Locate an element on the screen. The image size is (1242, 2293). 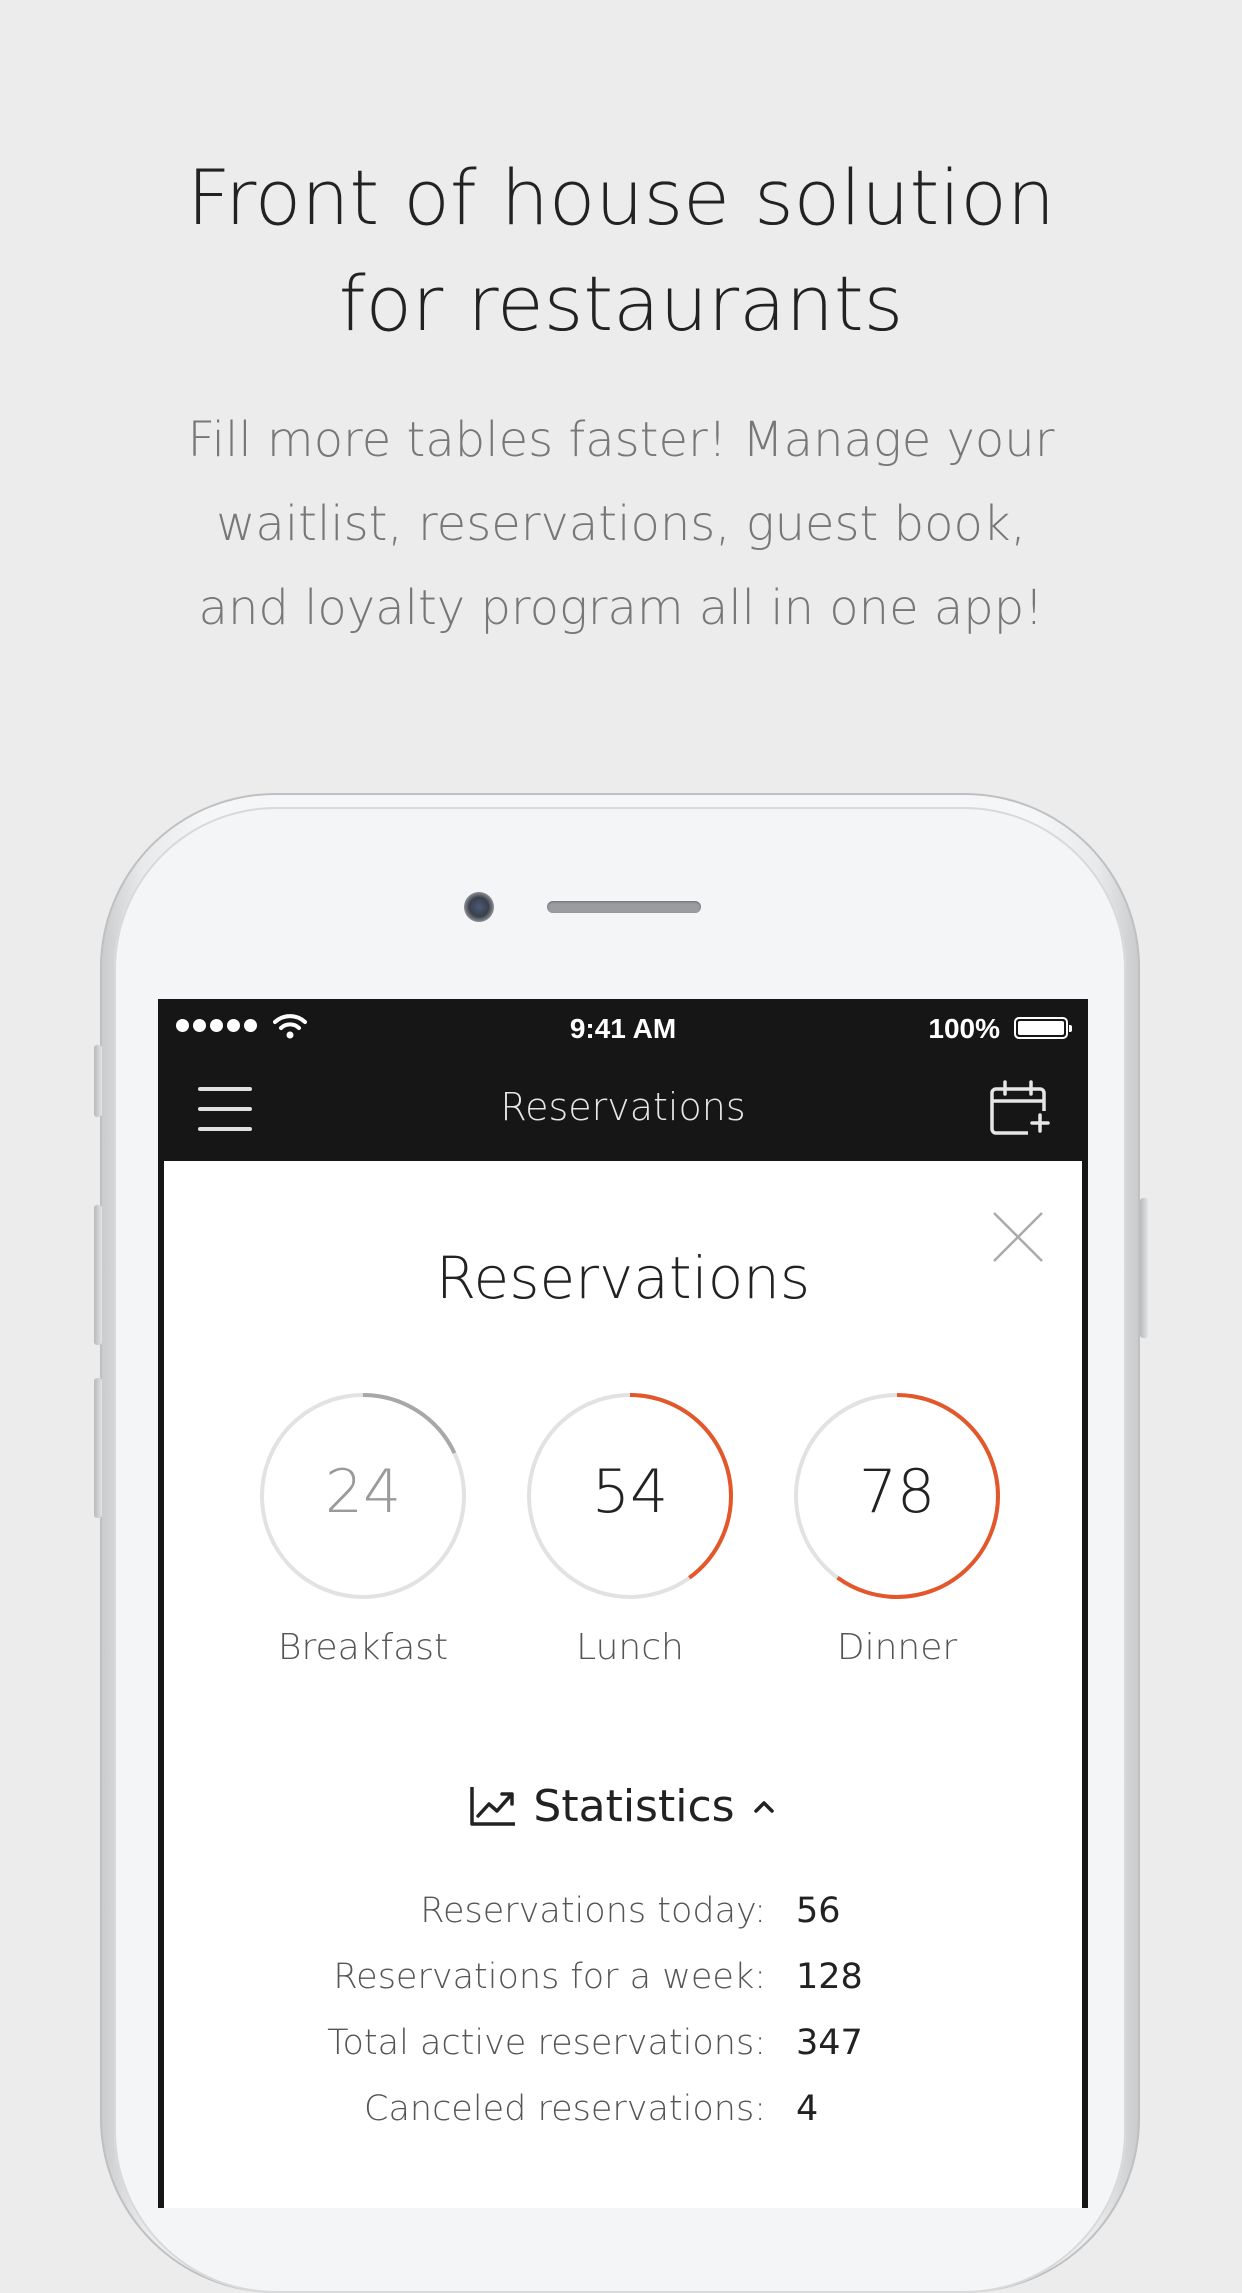
breakfast-gauge: 24 Breakfast is located at coordinates (363, 1541).